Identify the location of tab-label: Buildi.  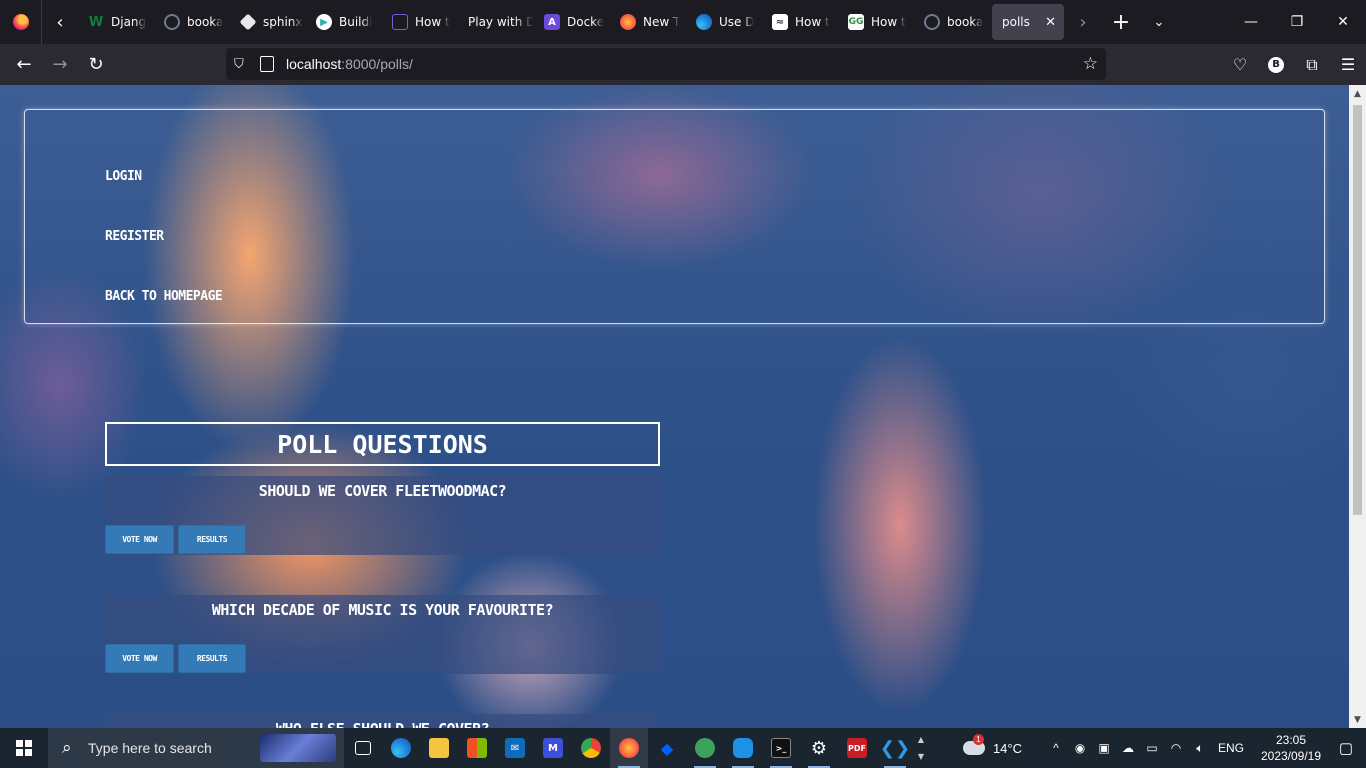
(356, 22).